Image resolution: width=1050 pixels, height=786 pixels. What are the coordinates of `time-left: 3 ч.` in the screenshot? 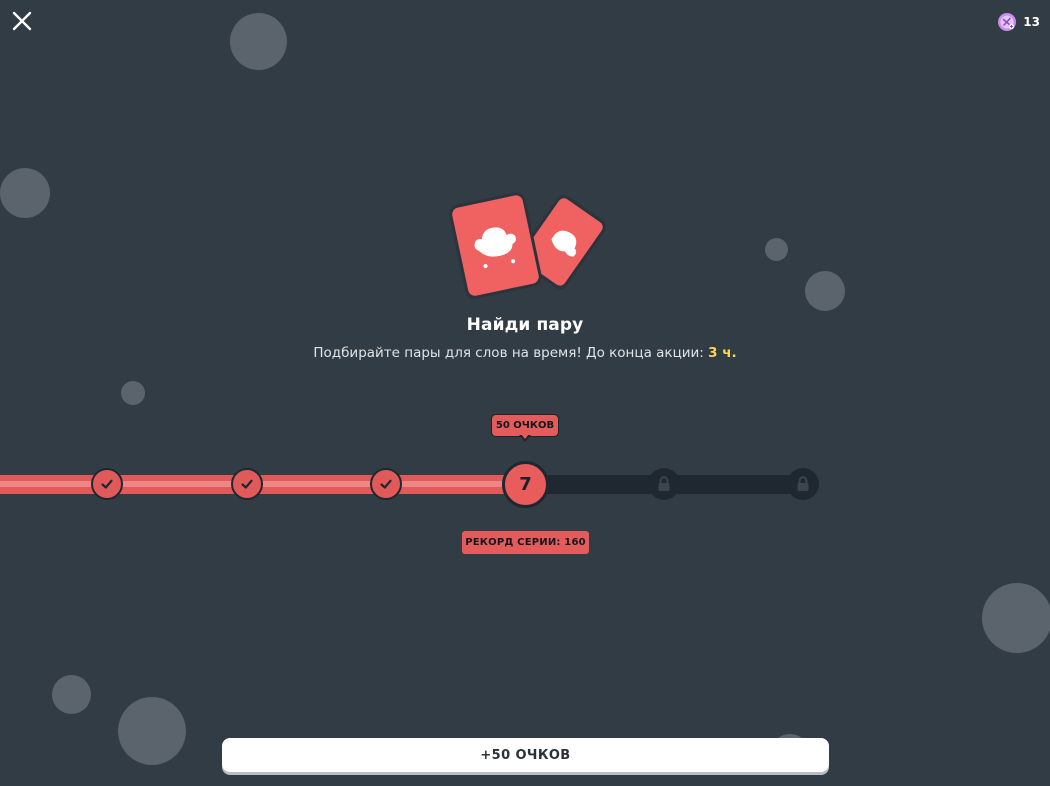 It's located at (722, 353).